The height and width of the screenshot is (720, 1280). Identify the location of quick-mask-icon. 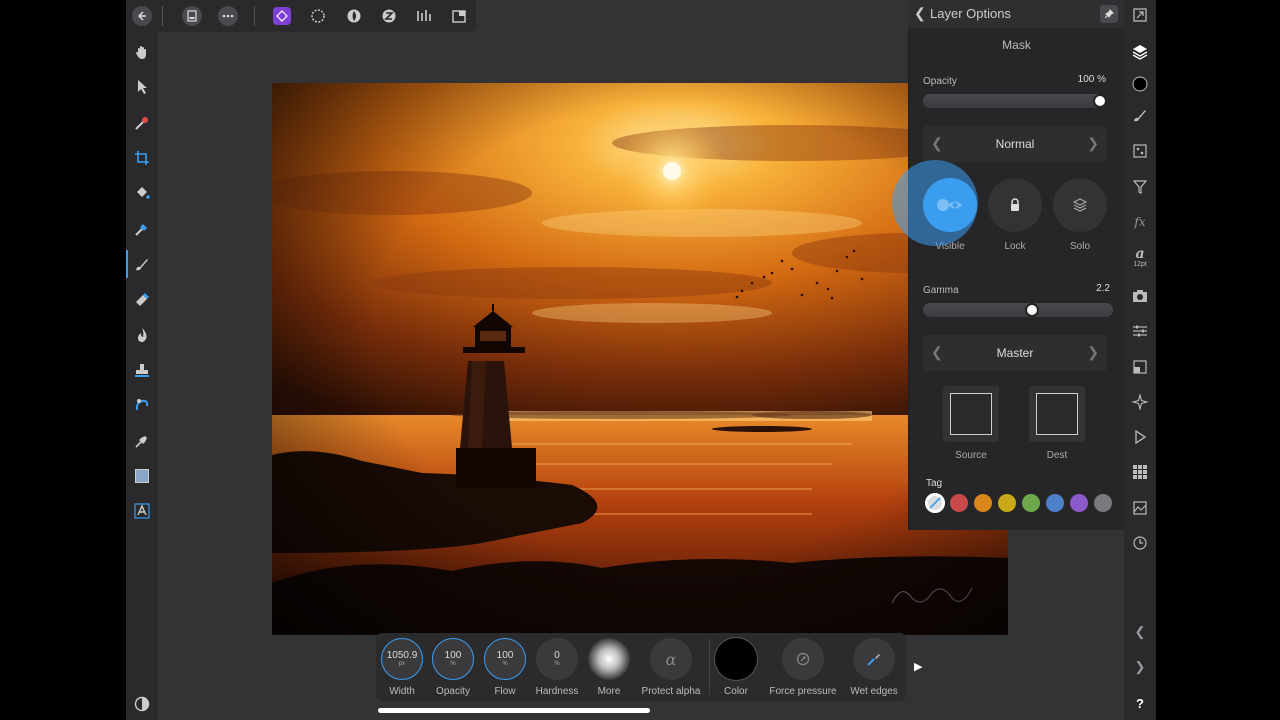
(142, 704).